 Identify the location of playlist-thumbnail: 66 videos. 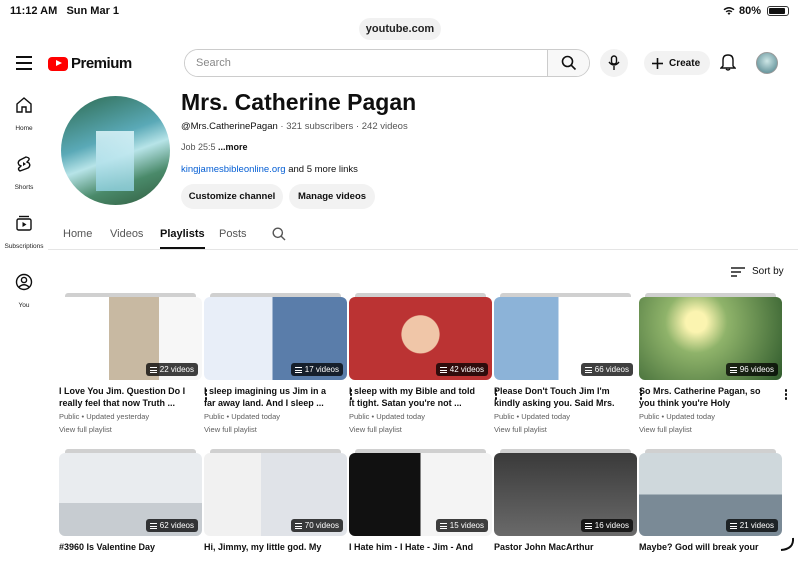
(565, 338).